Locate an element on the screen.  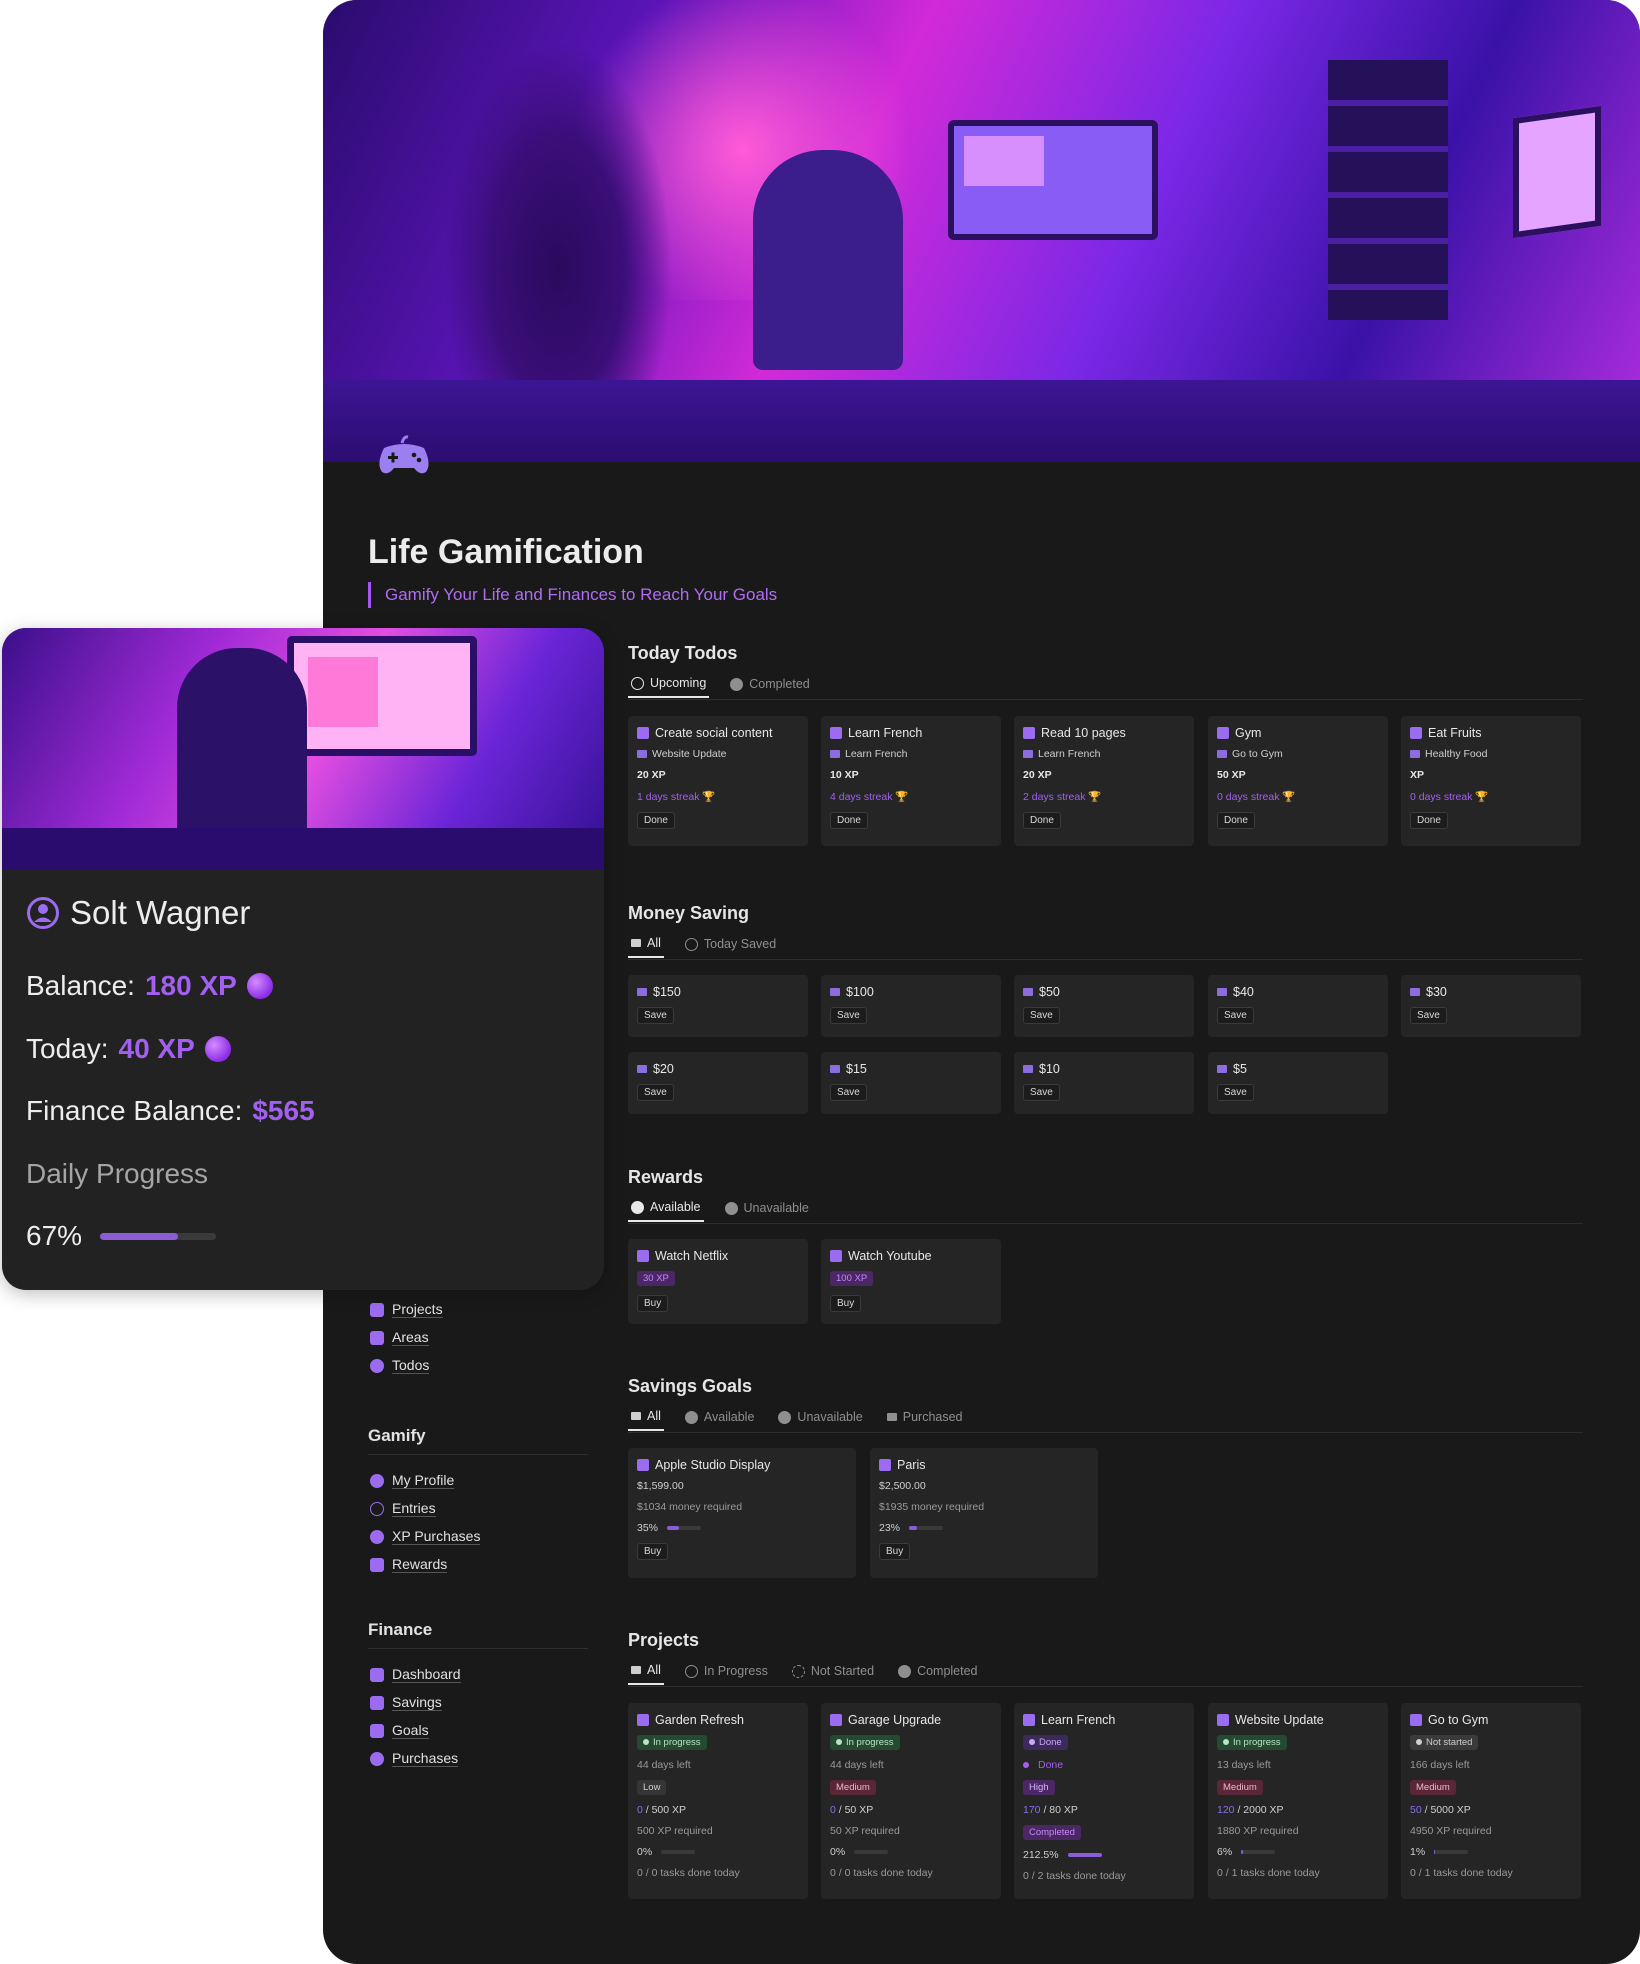
saving-card: $100 Save is located at coordinates (911, 1006).